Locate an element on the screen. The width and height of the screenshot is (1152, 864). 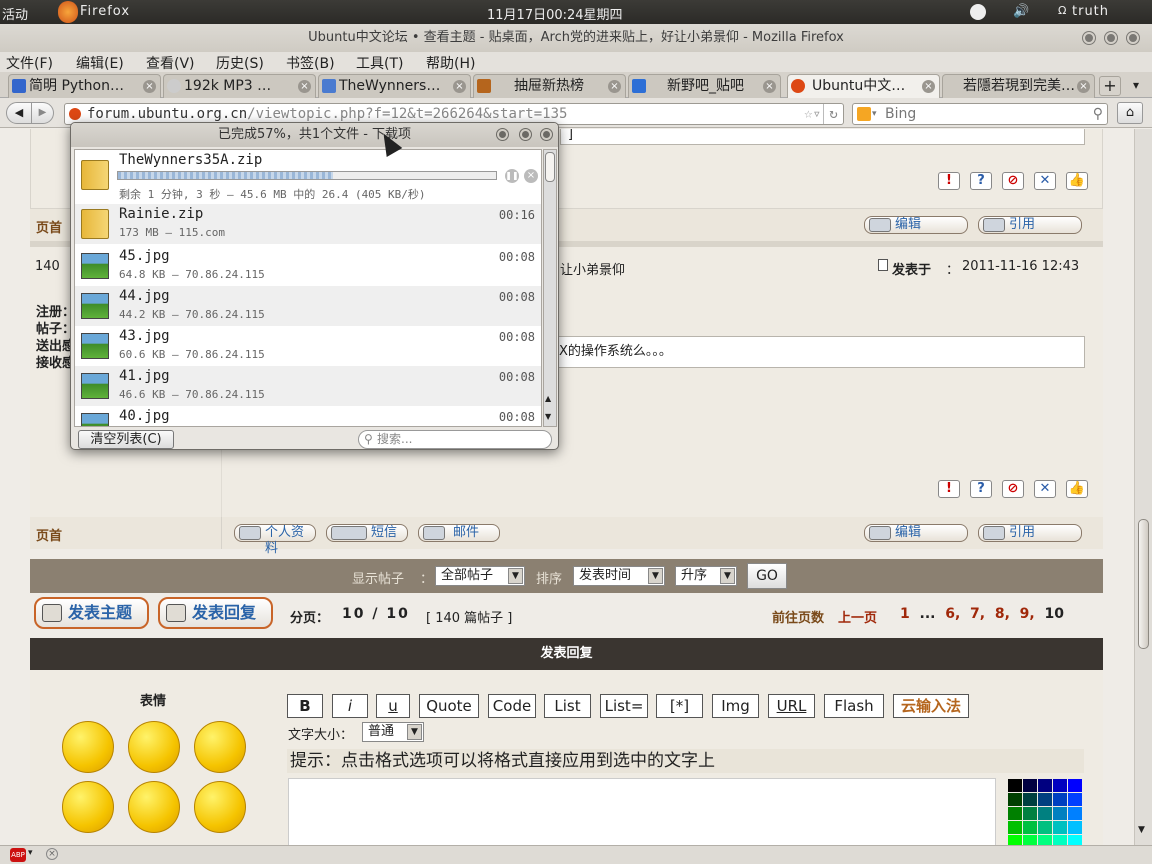
tab-tieba: 新野吧_贴吧 × is located at coordinates (704, 86).